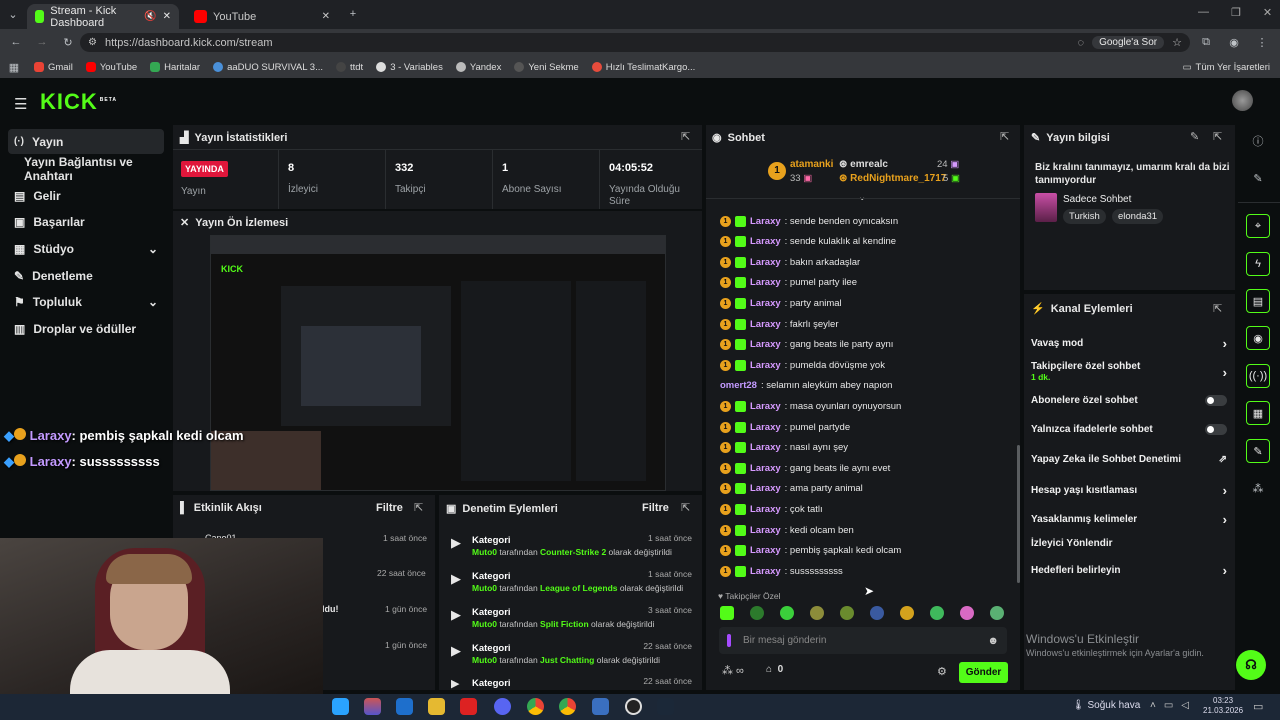 Image resolution: width=1280 pixels, height=720 pixels. I want to click on volume-icon: ◁, so click(1185, 705).